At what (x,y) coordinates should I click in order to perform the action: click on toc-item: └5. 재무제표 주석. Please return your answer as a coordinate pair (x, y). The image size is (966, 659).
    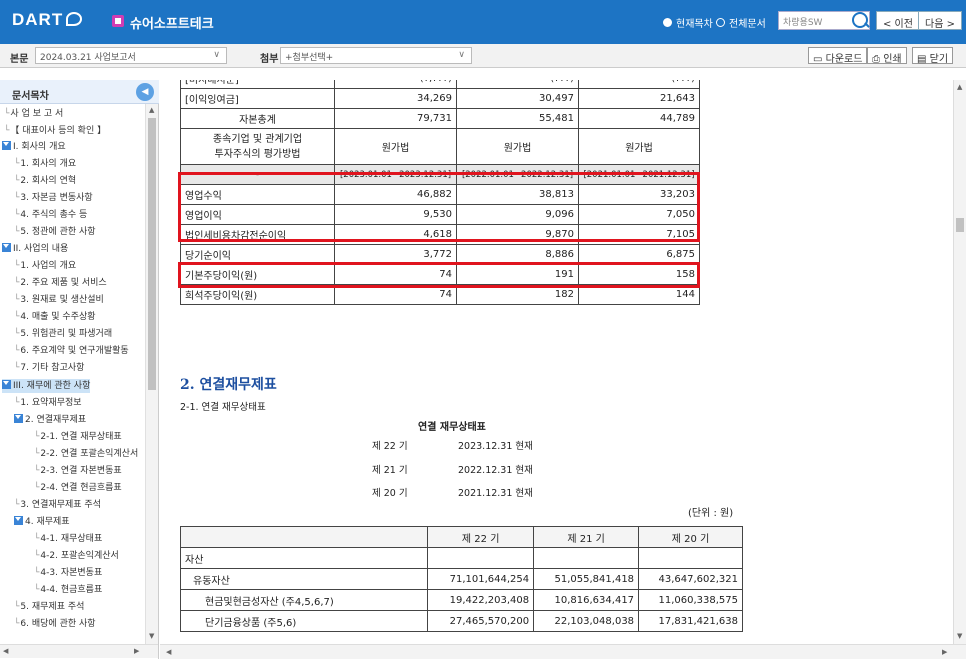
    Looking at the image, I should click on (49, 607).